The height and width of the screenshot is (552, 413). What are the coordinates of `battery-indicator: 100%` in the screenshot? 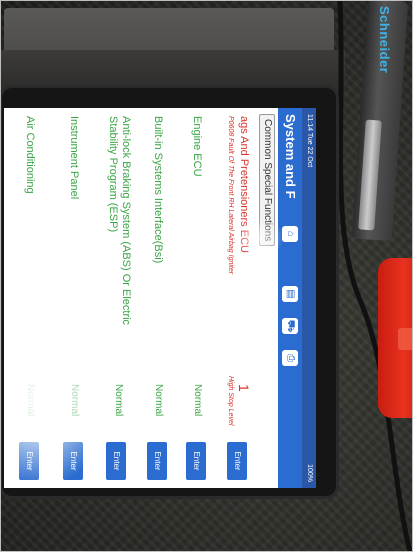 It's located at (309, 473).